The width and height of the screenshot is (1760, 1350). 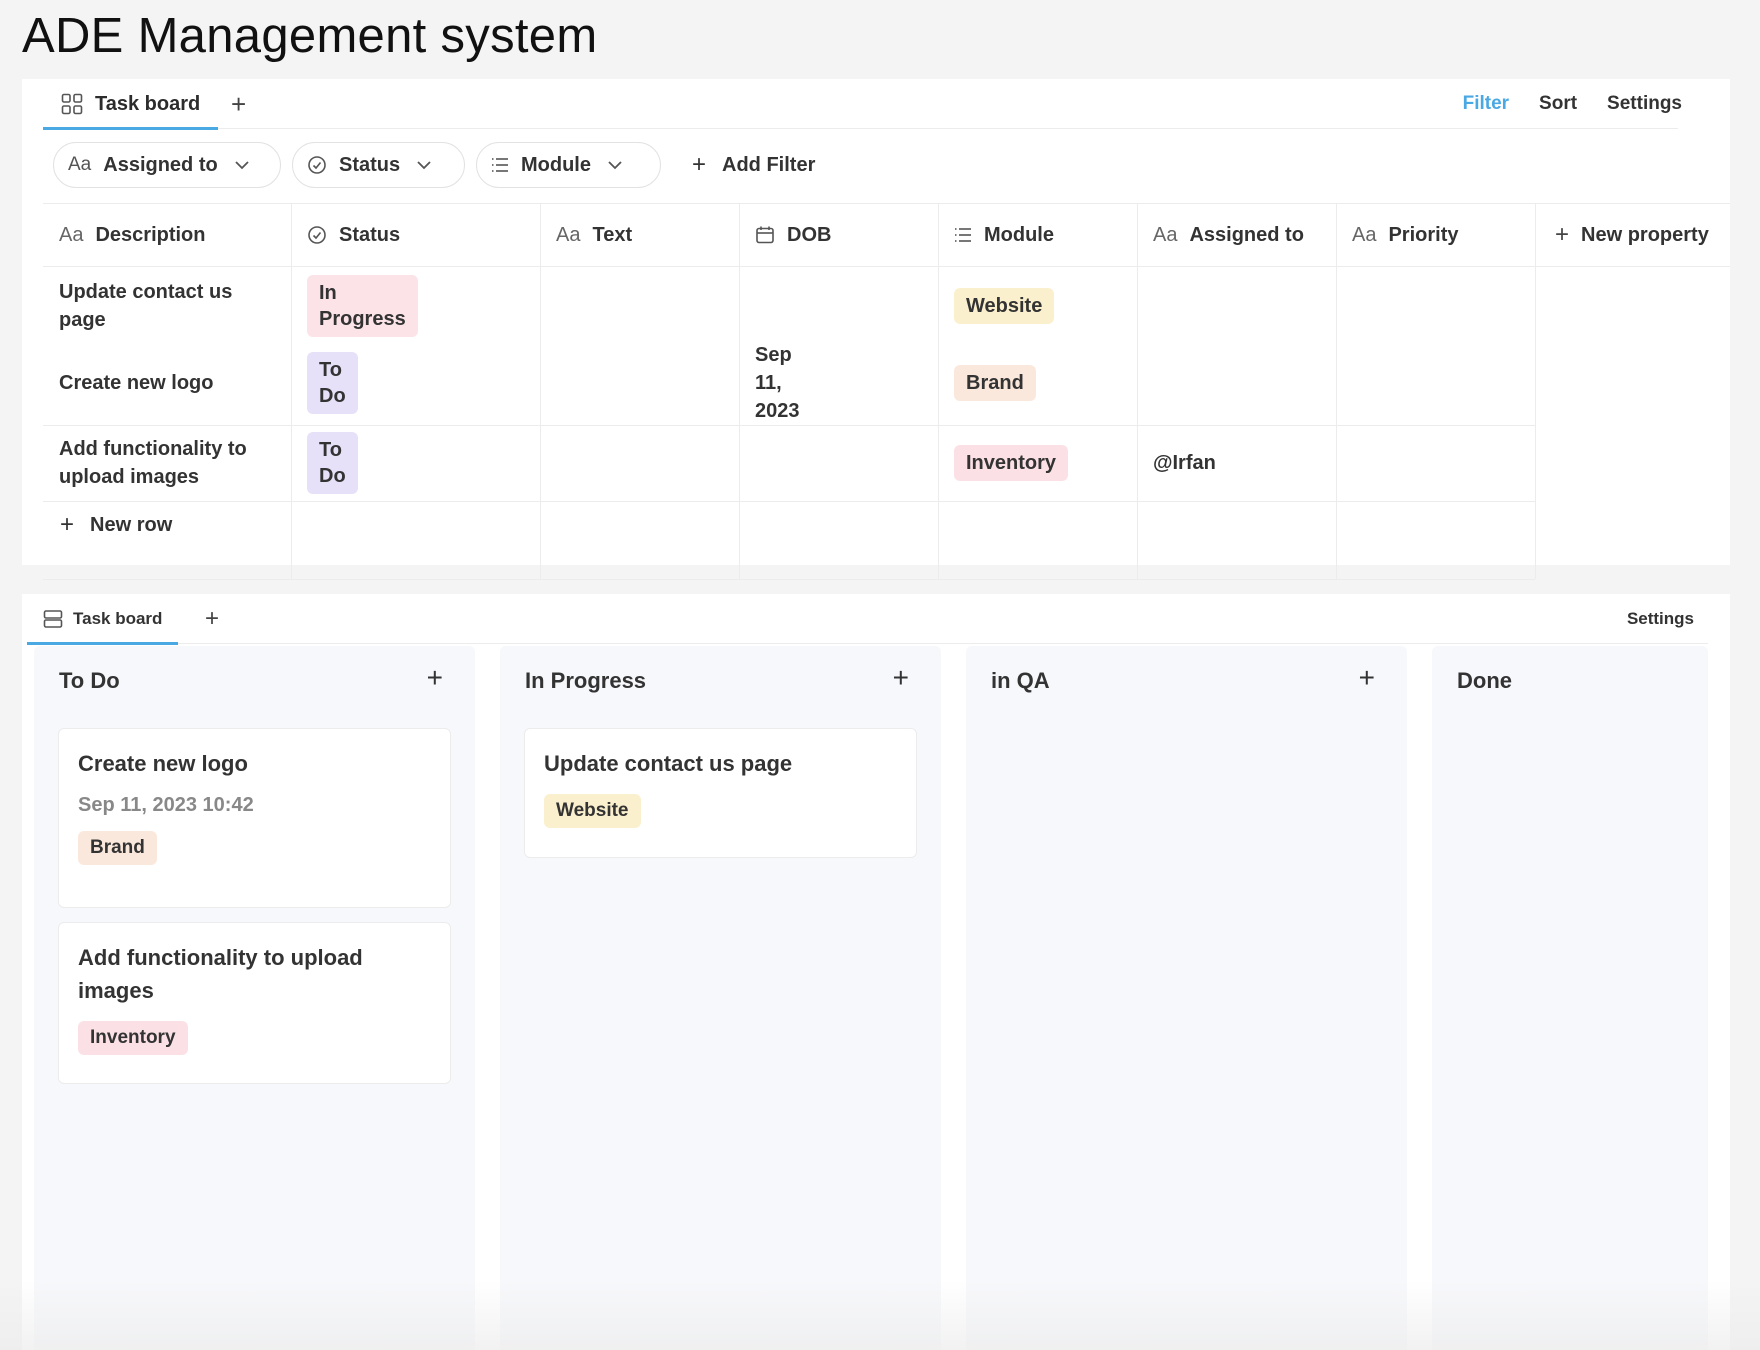 I want to click on new-row-button: + New row, so click(x=116, y=525).